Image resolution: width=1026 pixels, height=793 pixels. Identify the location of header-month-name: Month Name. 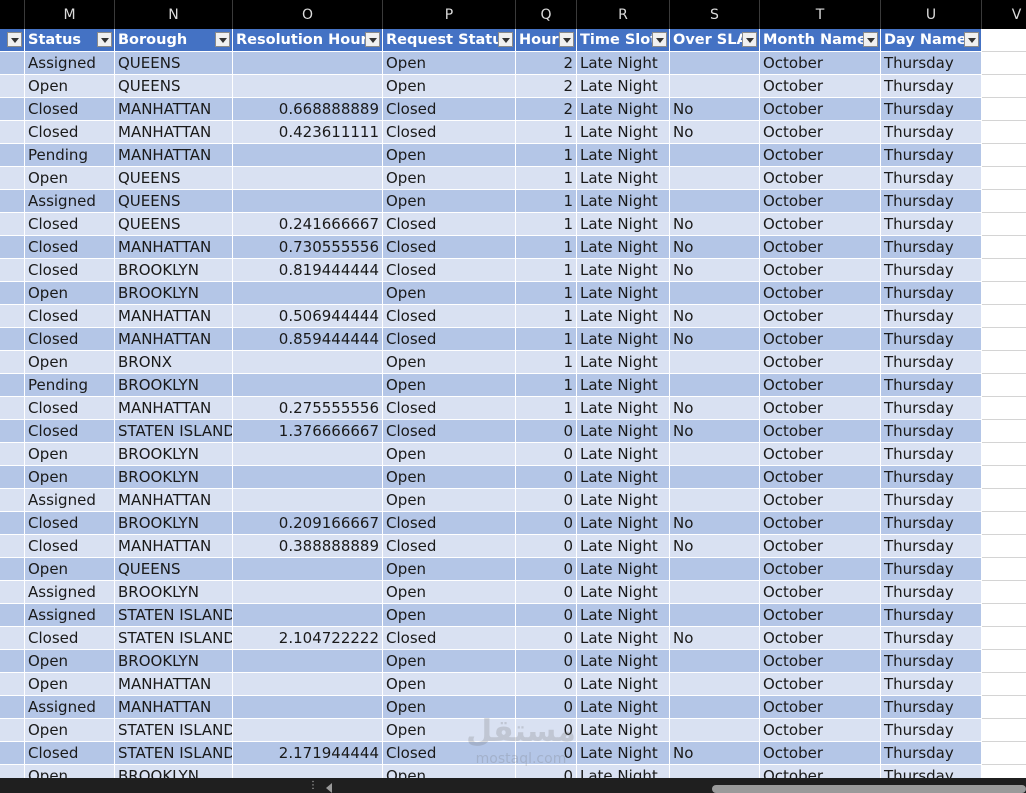
(820, 40).